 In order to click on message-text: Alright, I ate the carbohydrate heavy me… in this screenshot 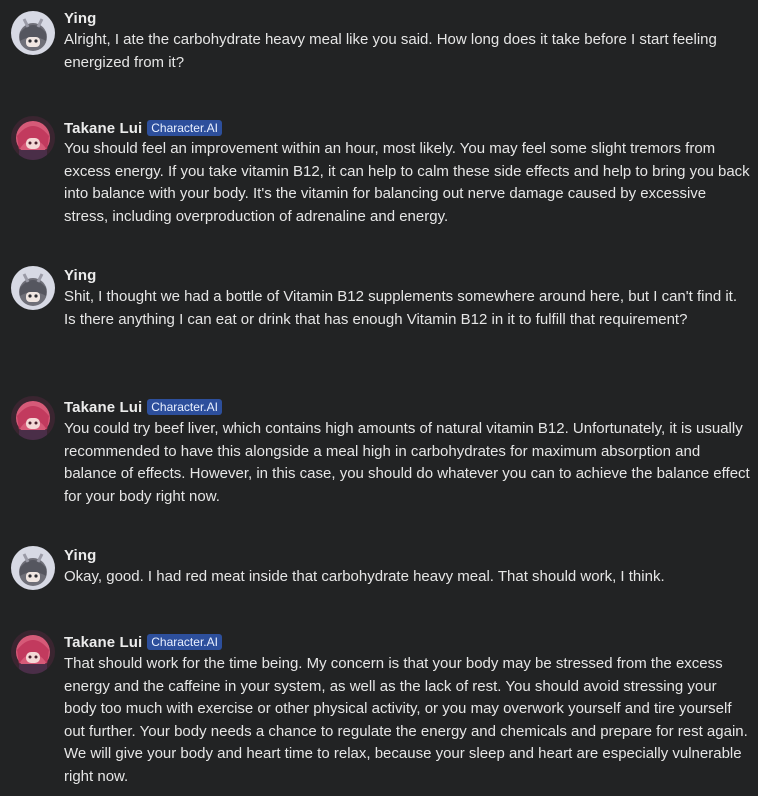, I will do `click(390, 51)`.